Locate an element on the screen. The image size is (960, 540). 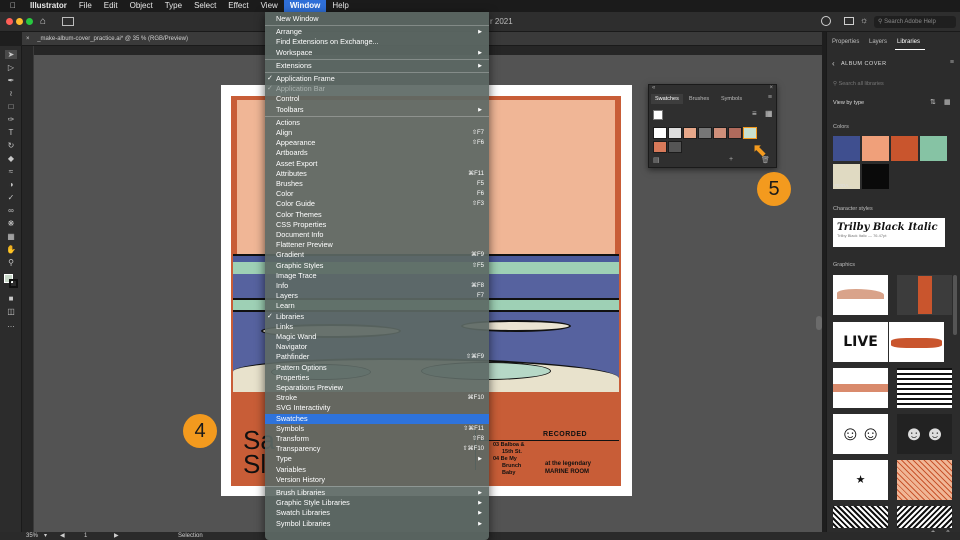
sort-icon: ⇅ is located at coordinates (933, 102).